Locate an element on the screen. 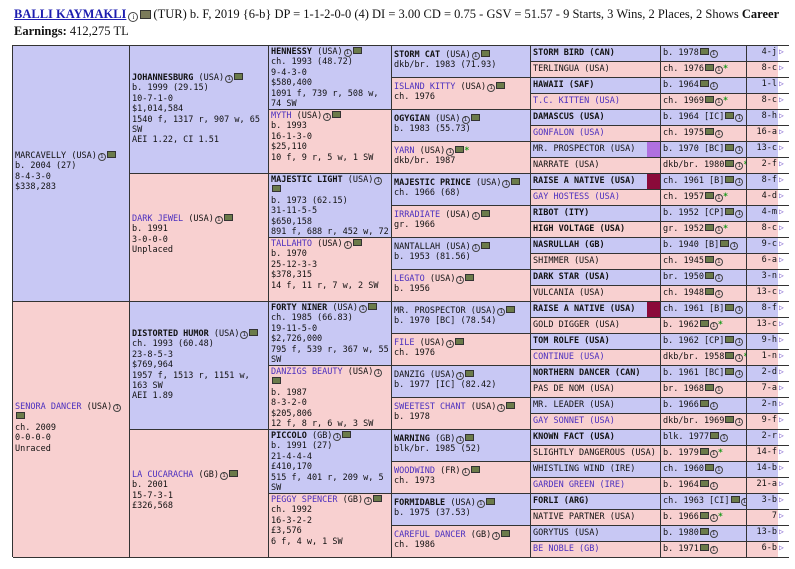 This screenshot has height=569, width=795. ancestor-link: SWEETEST CHANT is located at coordinates (430, 407).